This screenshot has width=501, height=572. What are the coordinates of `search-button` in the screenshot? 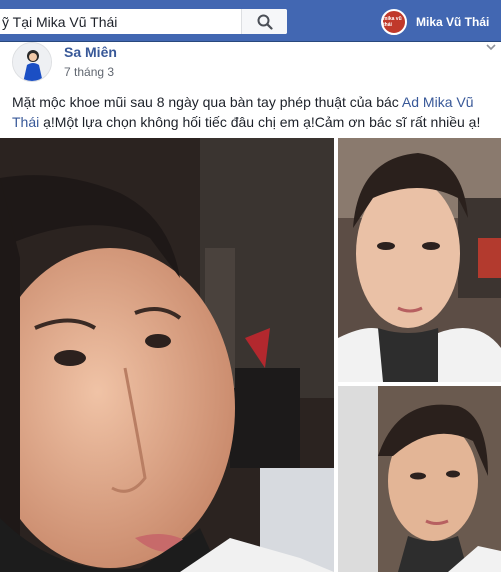 It's located at (264, 21).